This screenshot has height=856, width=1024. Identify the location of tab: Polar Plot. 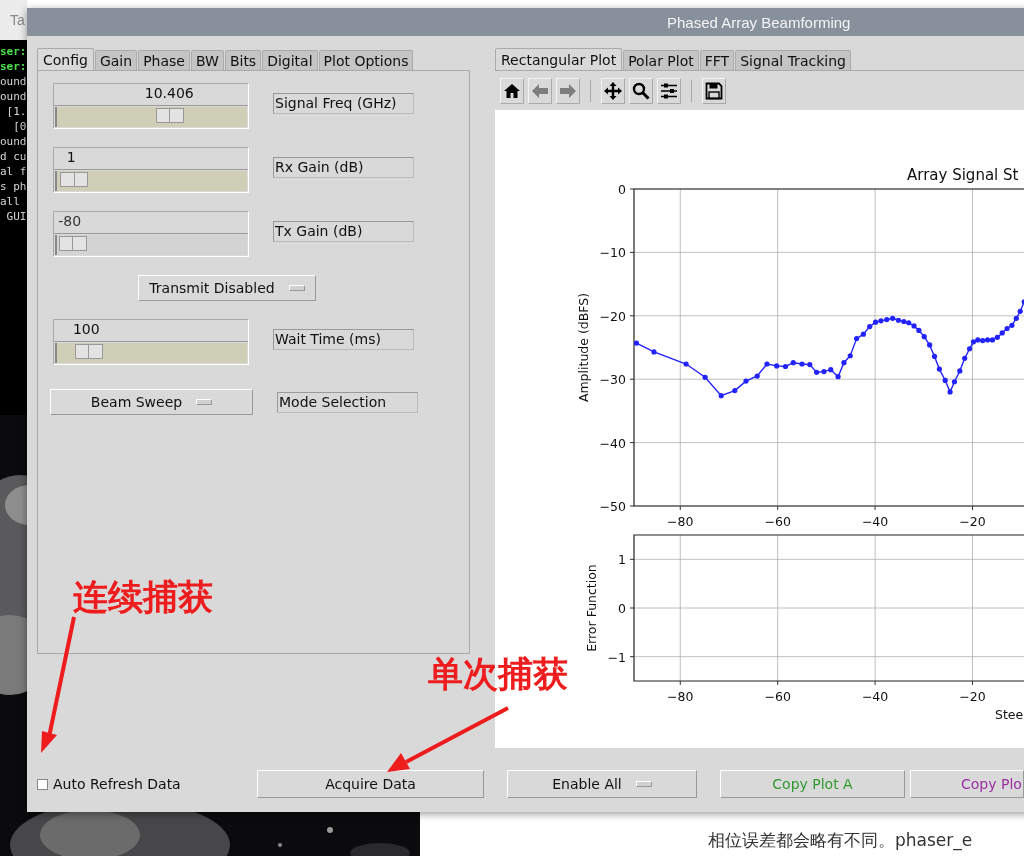
(661, 60).